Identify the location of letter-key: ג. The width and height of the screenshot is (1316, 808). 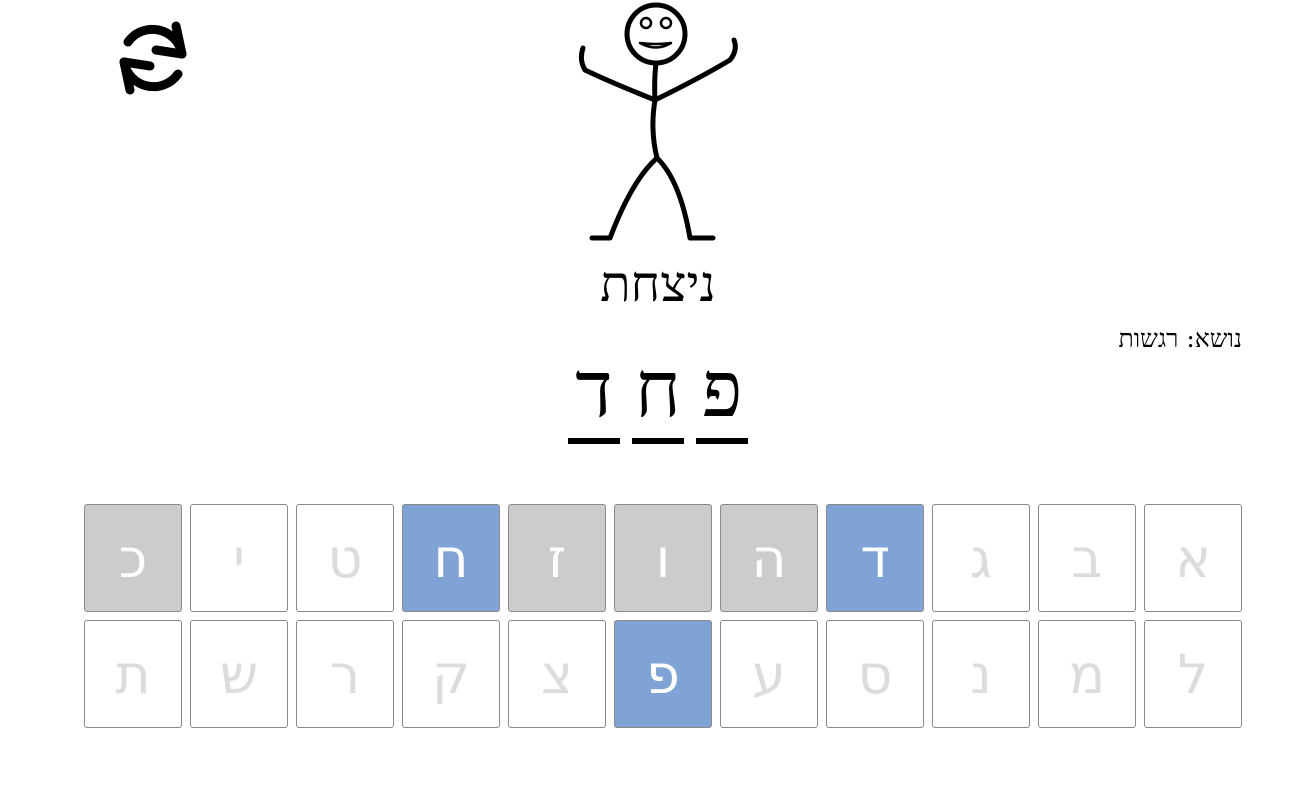
(981, 558).